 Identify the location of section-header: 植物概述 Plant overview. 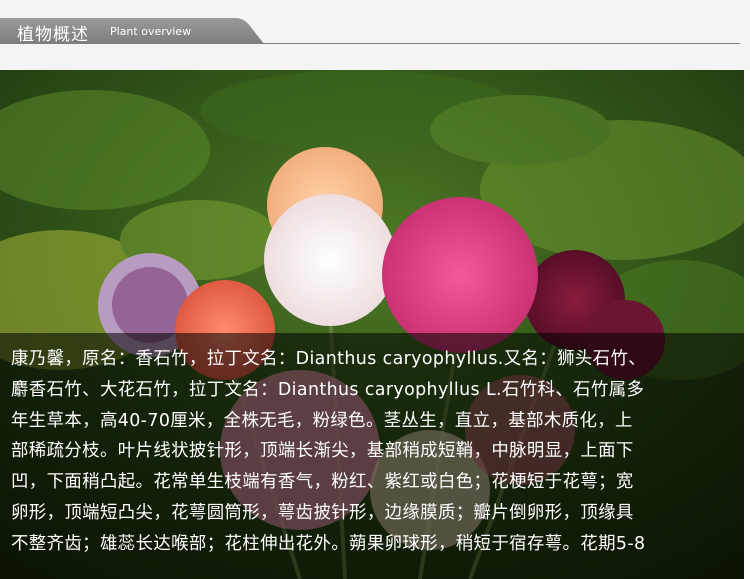
(375, 35).